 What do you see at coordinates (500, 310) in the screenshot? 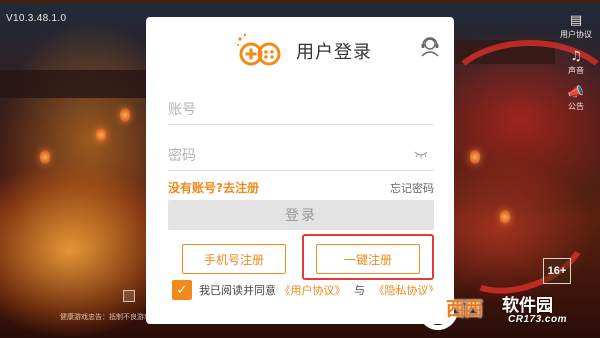
I see `site-watermark: 西西 软件园 CR173.com` at bounding box center [500, 310].